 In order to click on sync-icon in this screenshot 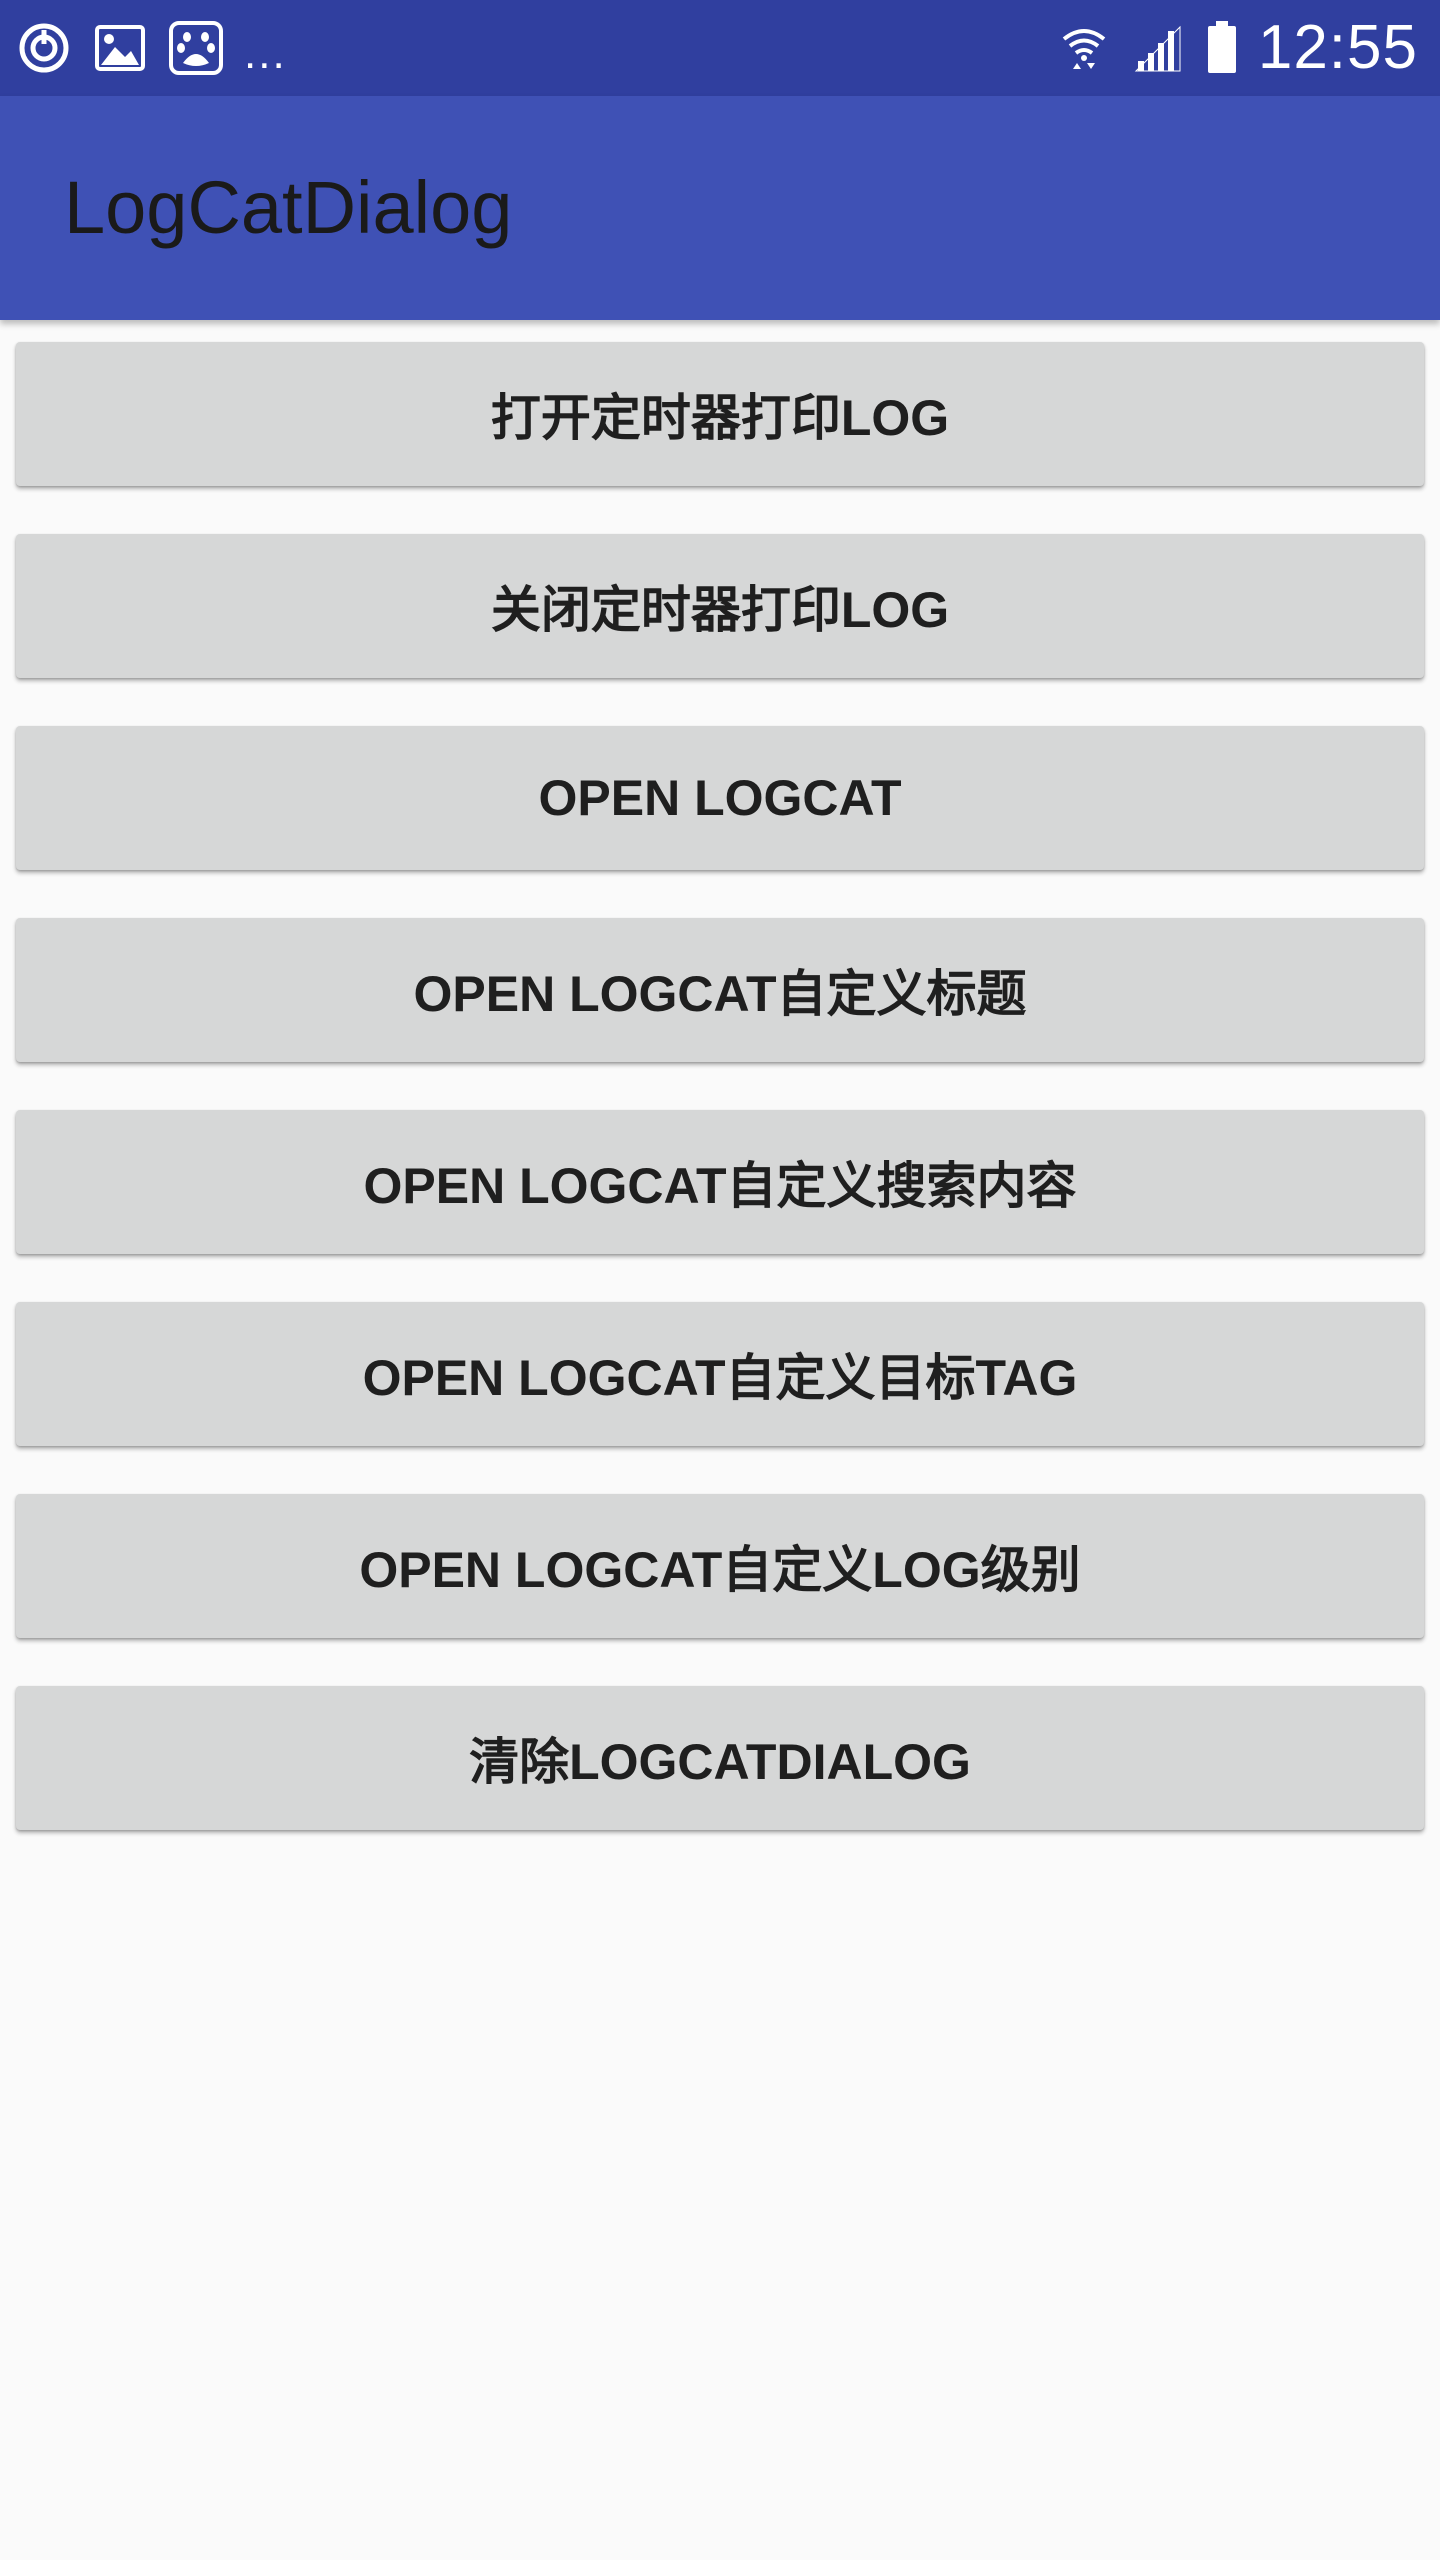, I will do `click(44, 48)`.